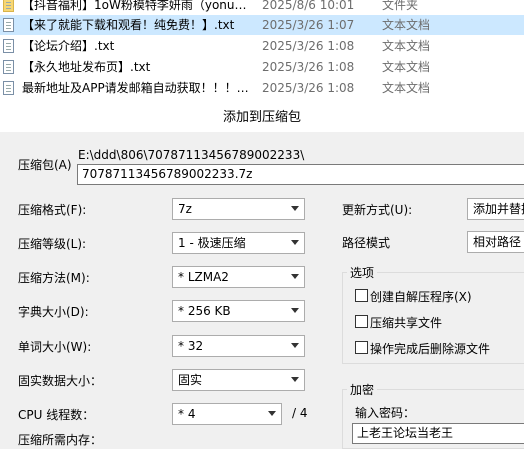 This screenshot has height=449, width=524. What do you see at coordinates (185, 209) in the screenshot?
I see `format-value: 7z` at bounding box center [185, 209].